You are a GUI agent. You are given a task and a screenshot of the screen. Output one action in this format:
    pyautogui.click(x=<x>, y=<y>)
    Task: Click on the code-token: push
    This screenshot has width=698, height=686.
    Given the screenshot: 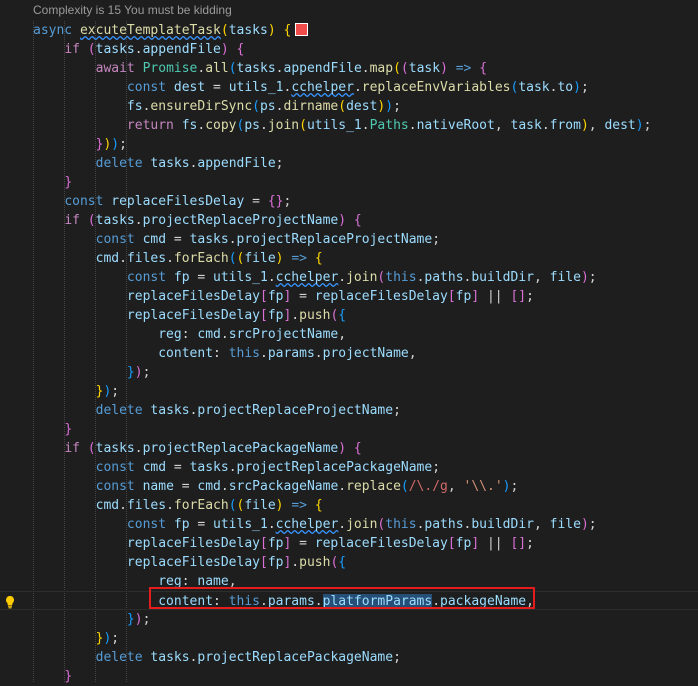 What is the action you would take?
    pyautogui.click(x=315, y=562)
    